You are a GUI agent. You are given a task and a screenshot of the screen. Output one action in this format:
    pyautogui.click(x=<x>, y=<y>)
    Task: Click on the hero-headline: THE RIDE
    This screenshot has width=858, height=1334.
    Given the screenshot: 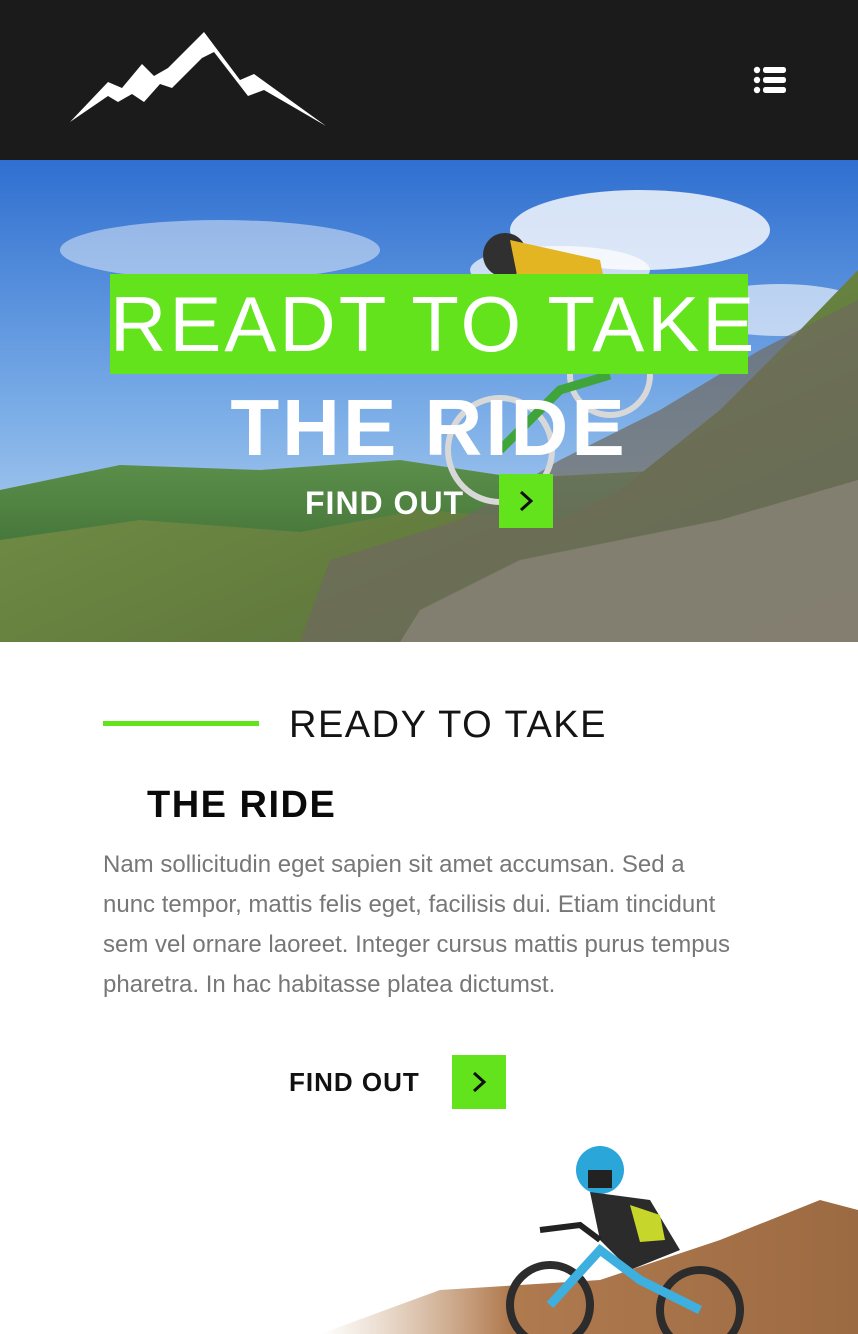 What is the action you would take?
    pyautogui.click(x=429, y=427)
    